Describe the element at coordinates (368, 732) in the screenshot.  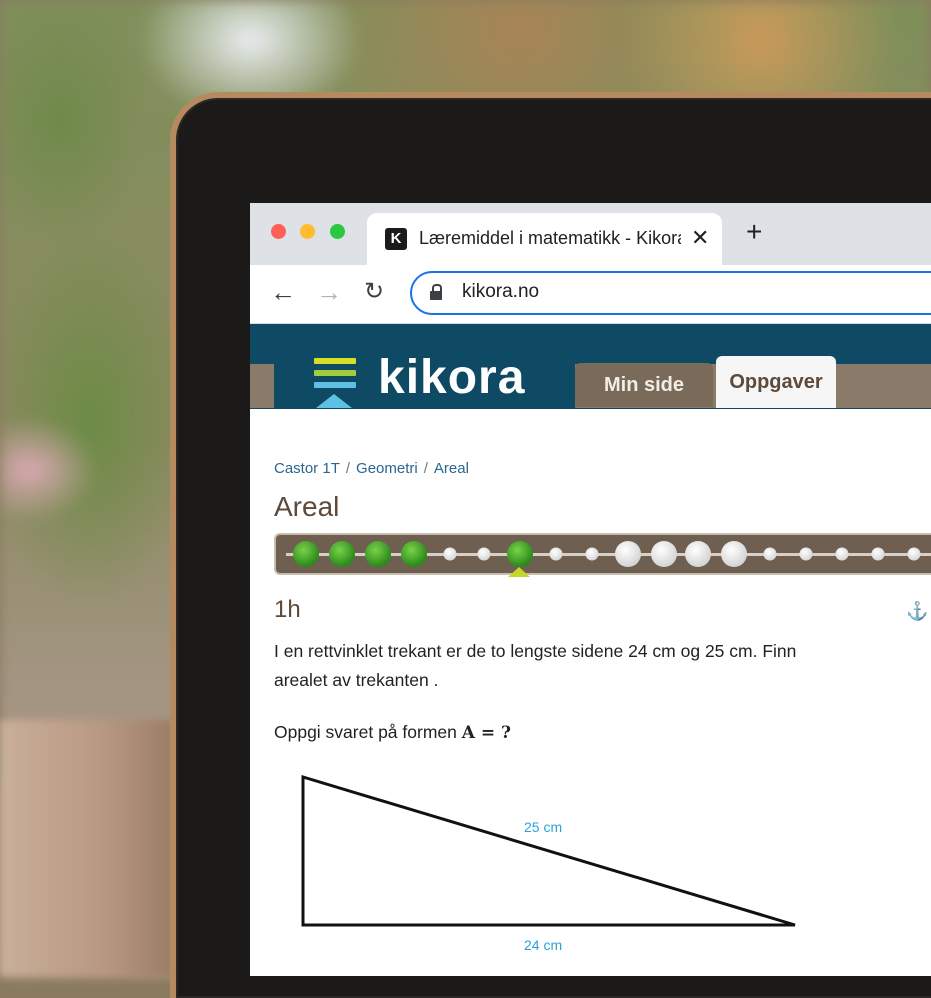
I see `answer-hint-text: Oppgi svaret på formen` at that location.